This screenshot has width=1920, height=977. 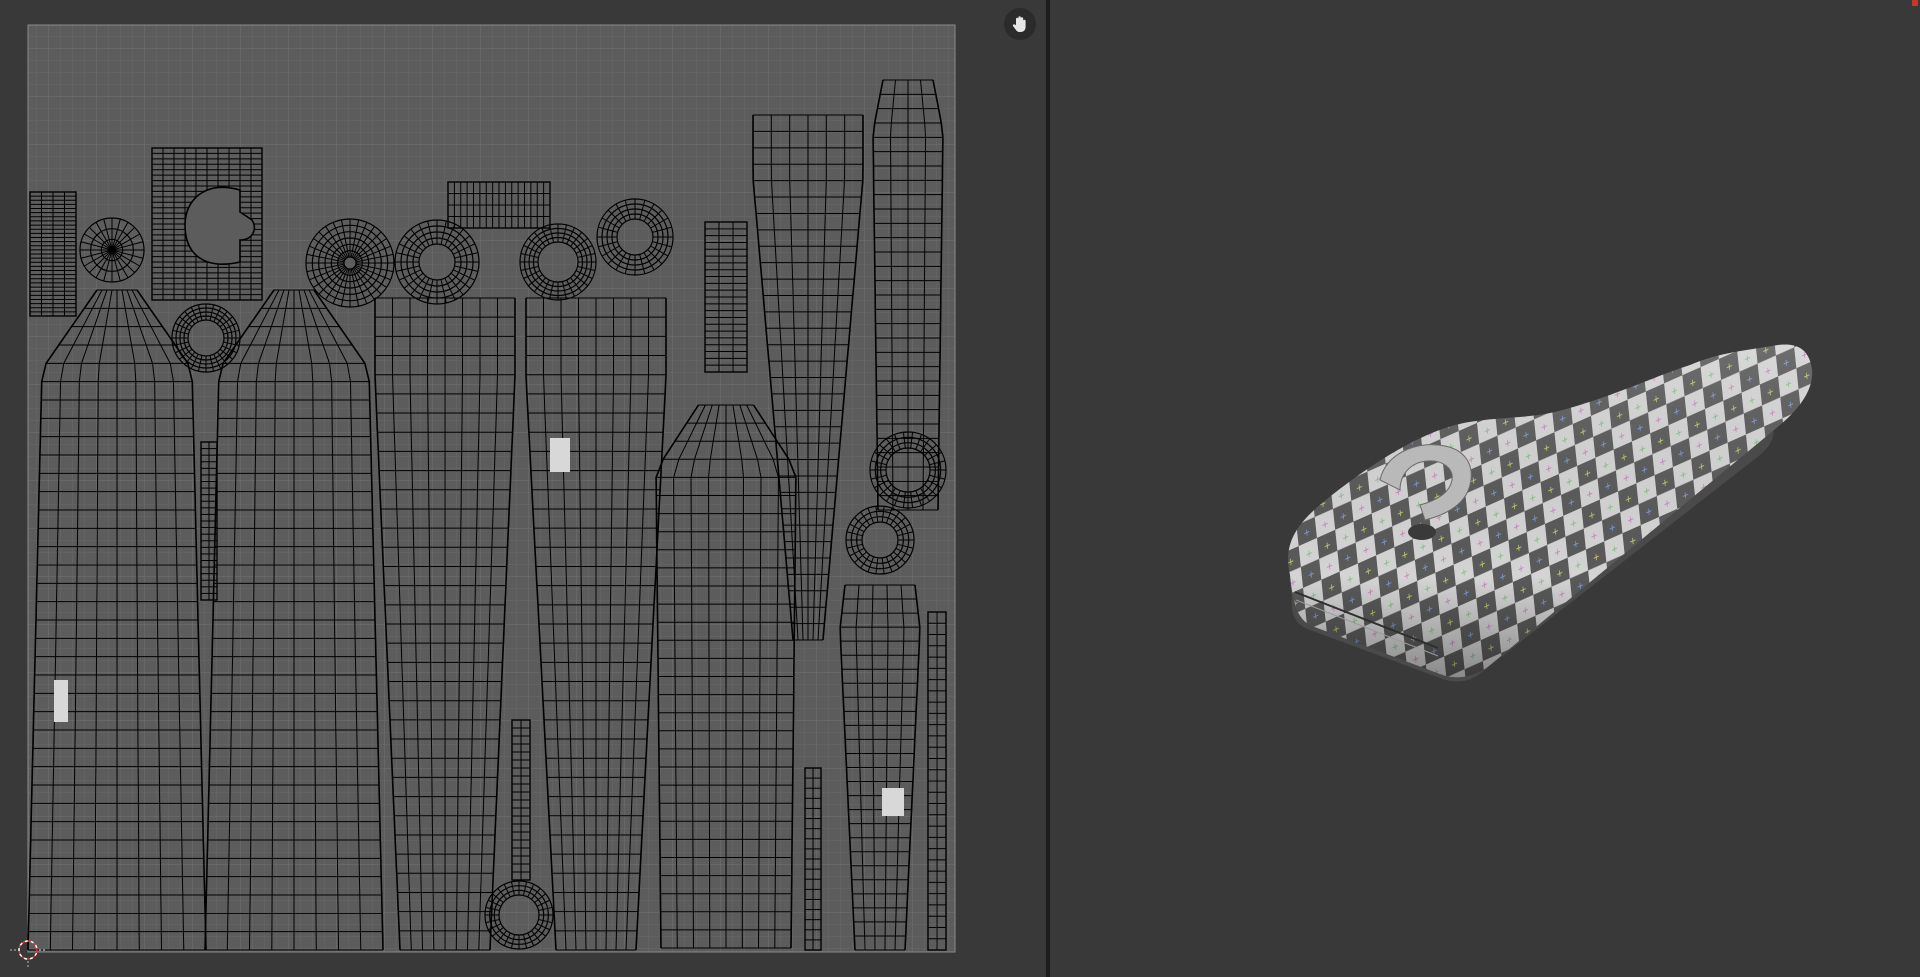 What do you see at coordinates (112, 250) in the screenshot?
I see `uv-island-radial-disc-a` at bounding box center [112, 250].